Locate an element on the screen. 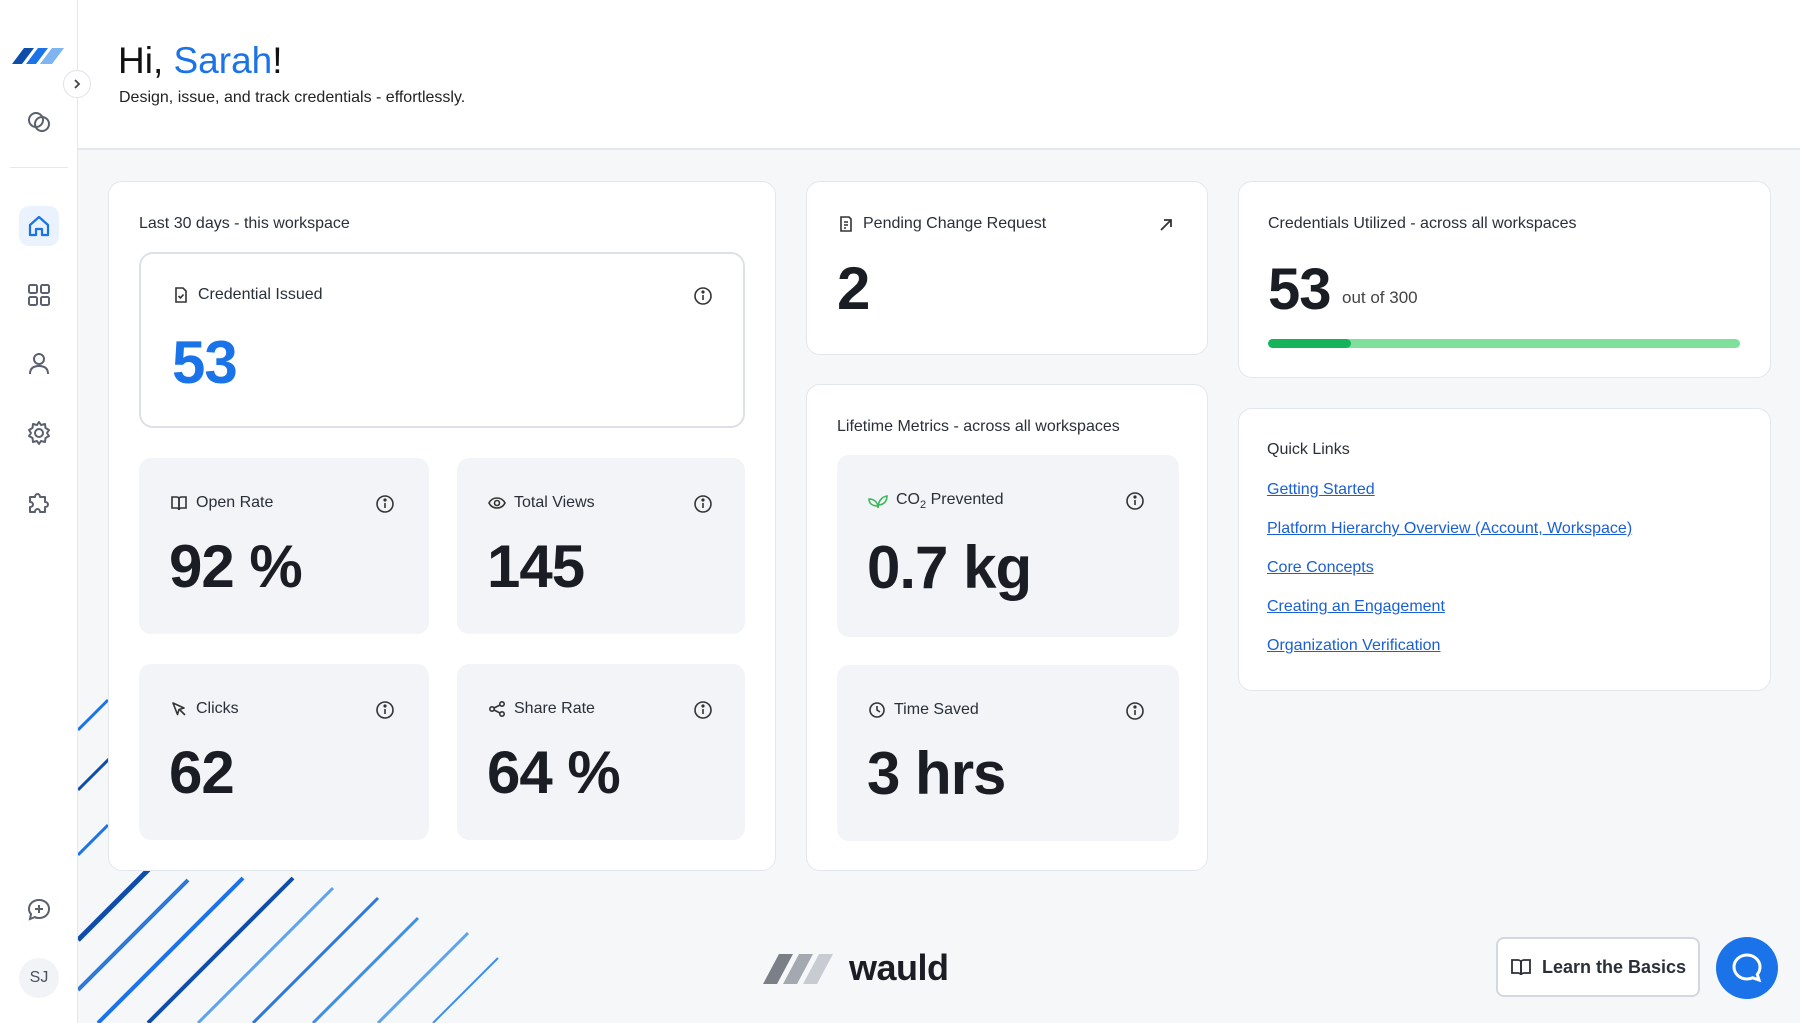 The height and width of the screenshot is (1023, 1800). share-rate-tile: Share Rate 64 % is located at coordinates (601, 752).